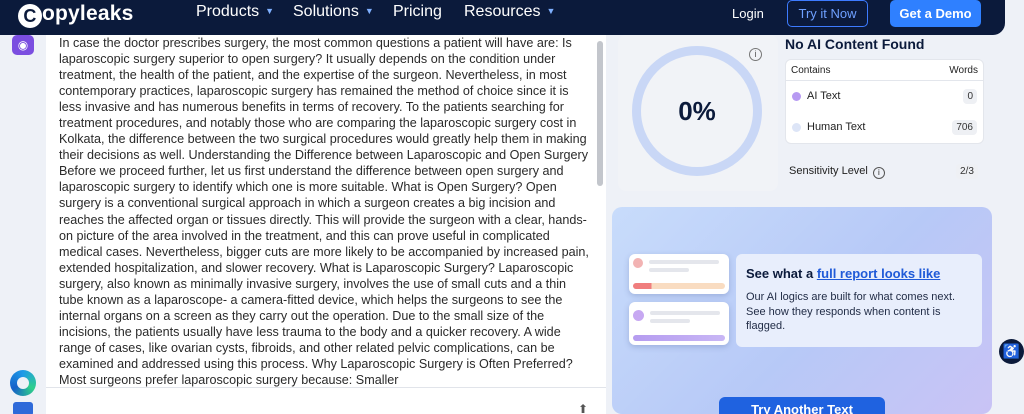  I want to click on ai-score-card: 0% i, so click(698, 113).